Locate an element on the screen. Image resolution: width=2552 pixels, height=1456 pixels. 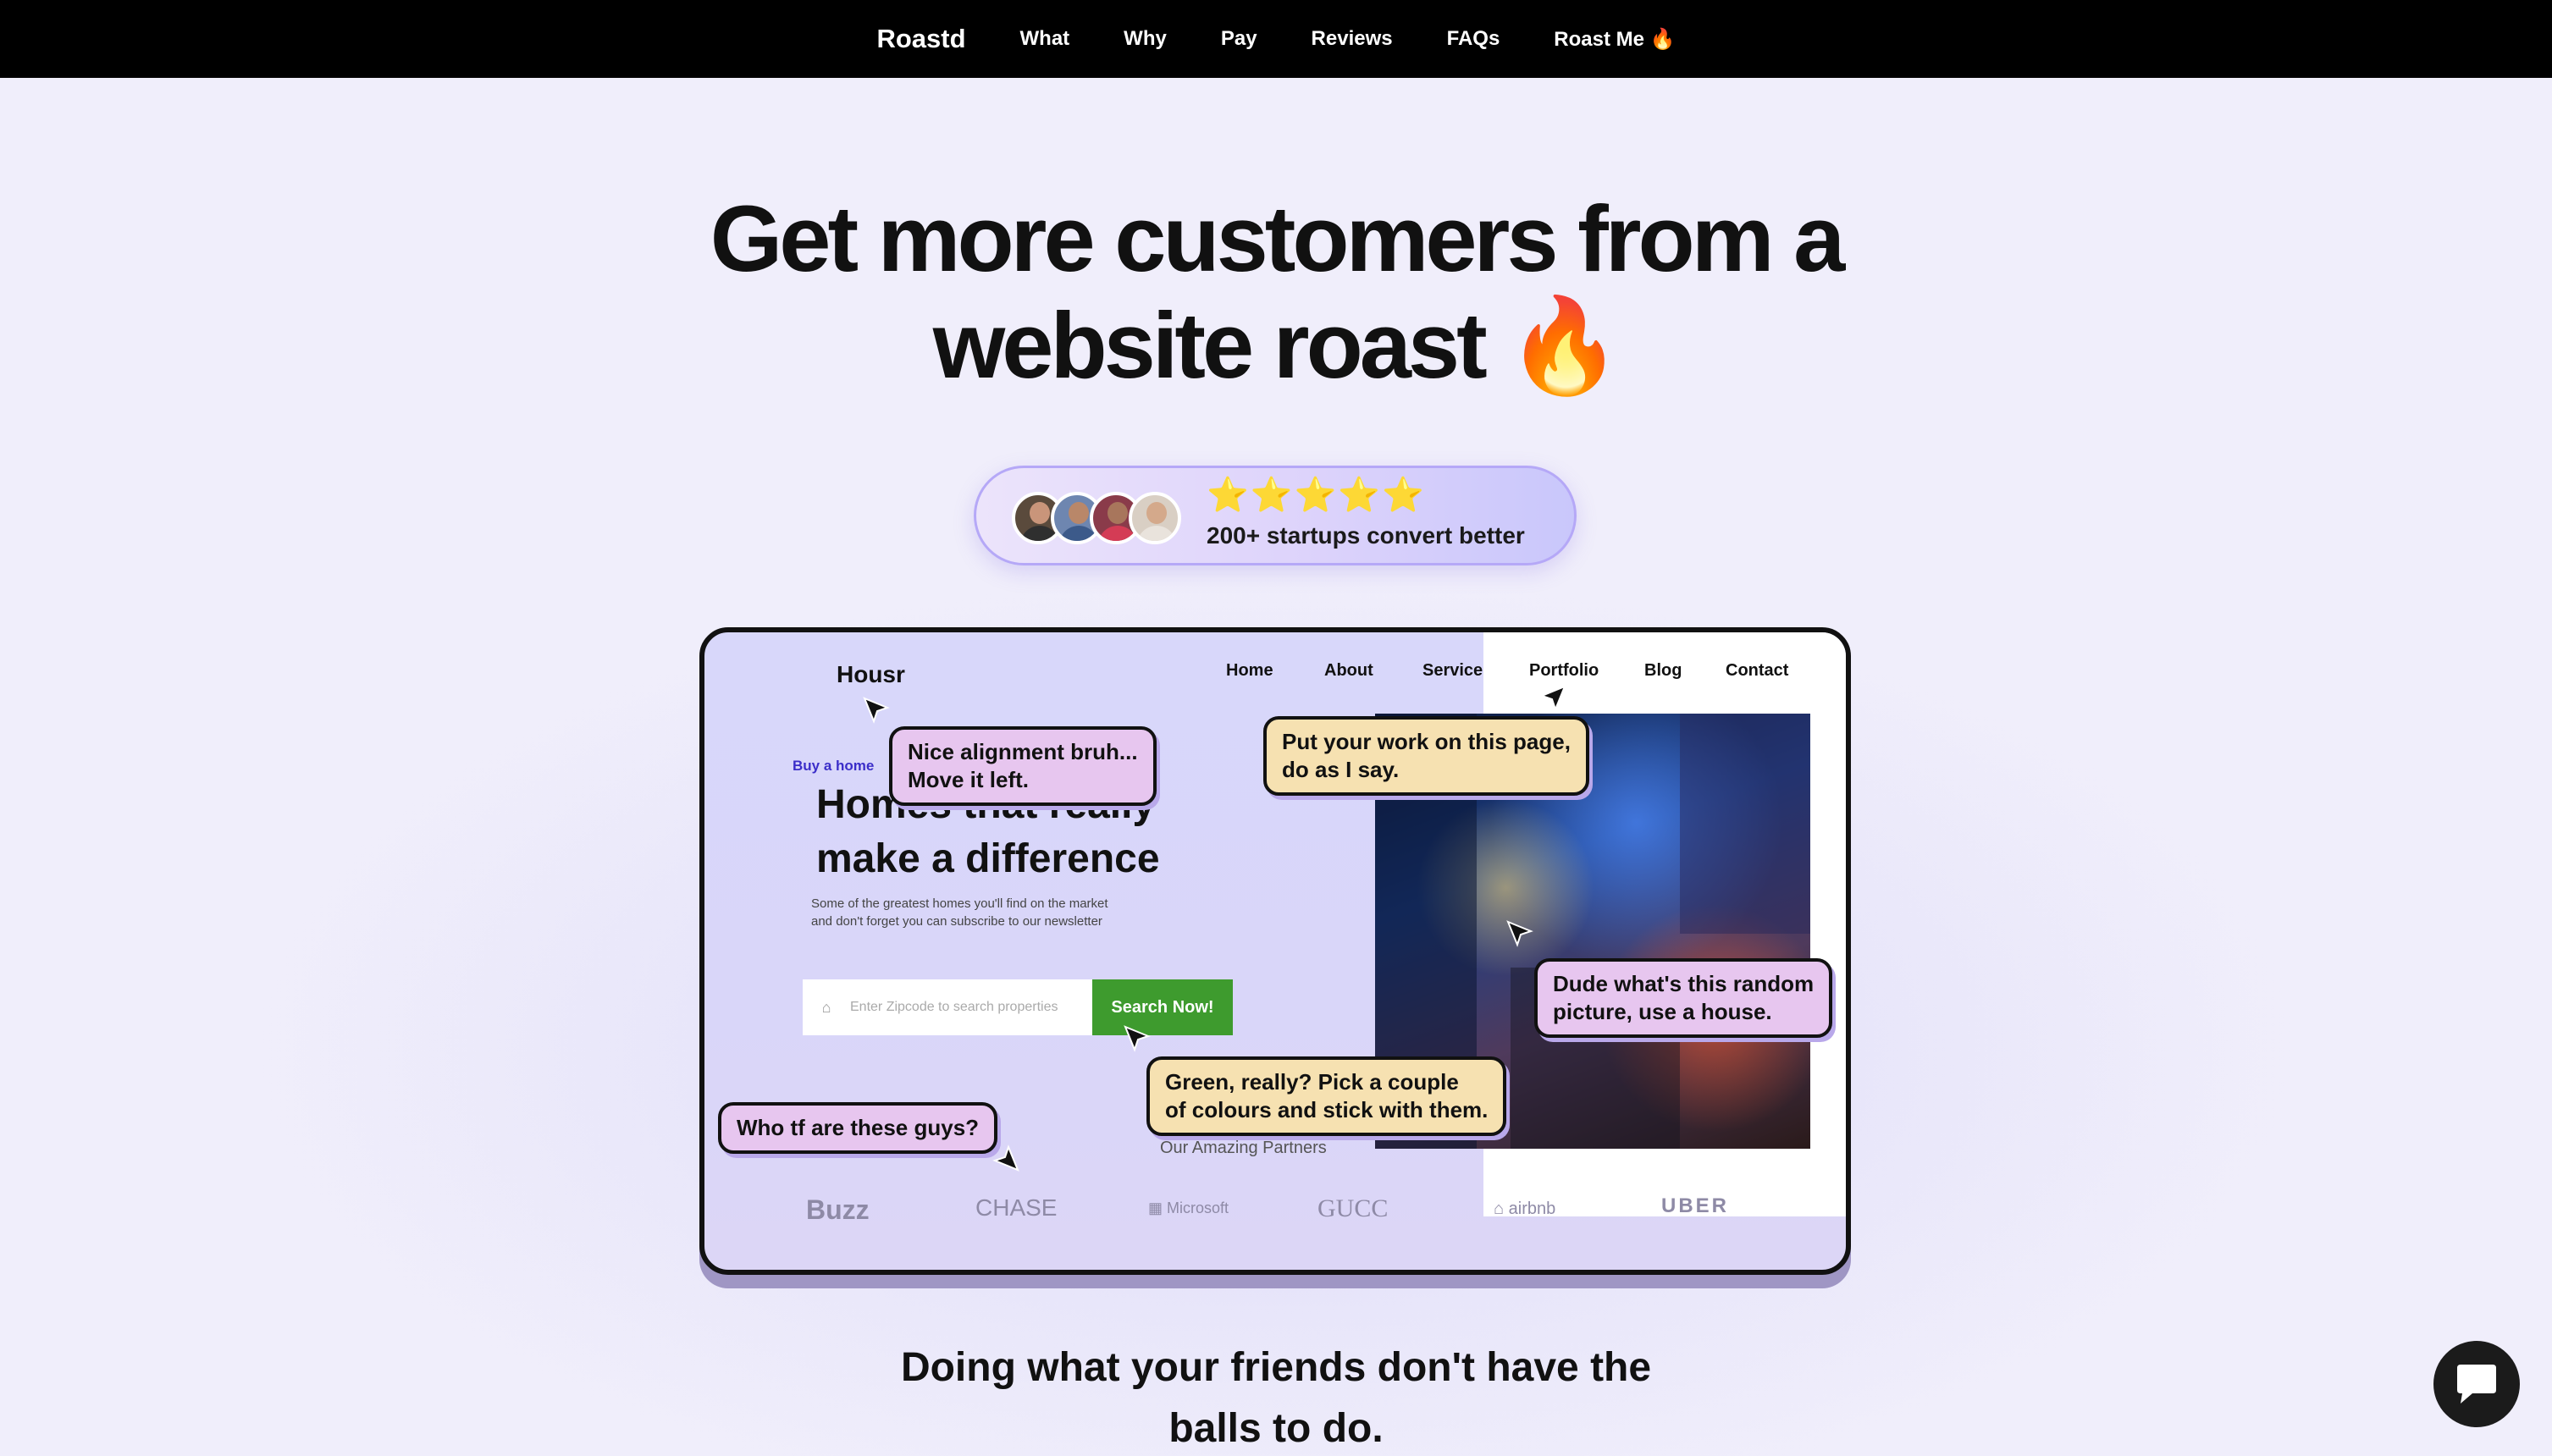
partner-logo-microsoft: ▦ Microsoft is located at coordinates (1188, 1208).